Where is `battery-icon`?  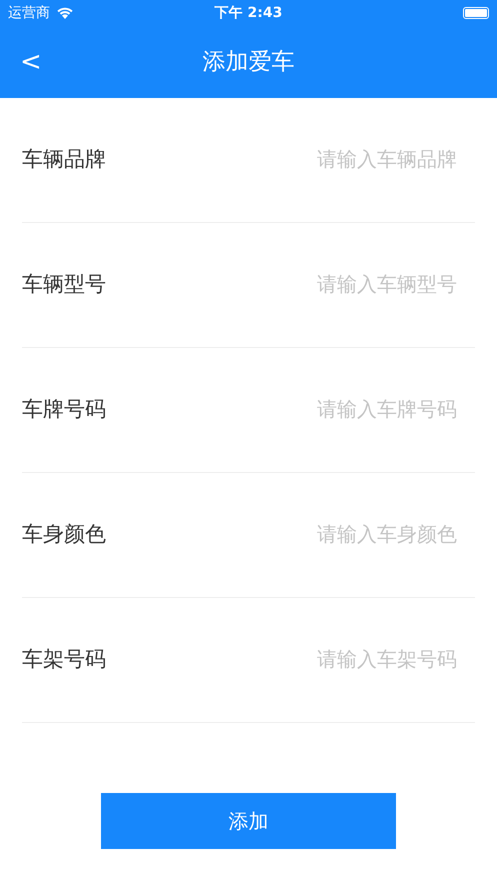 battery-icon is located at coordinates (476, 12).